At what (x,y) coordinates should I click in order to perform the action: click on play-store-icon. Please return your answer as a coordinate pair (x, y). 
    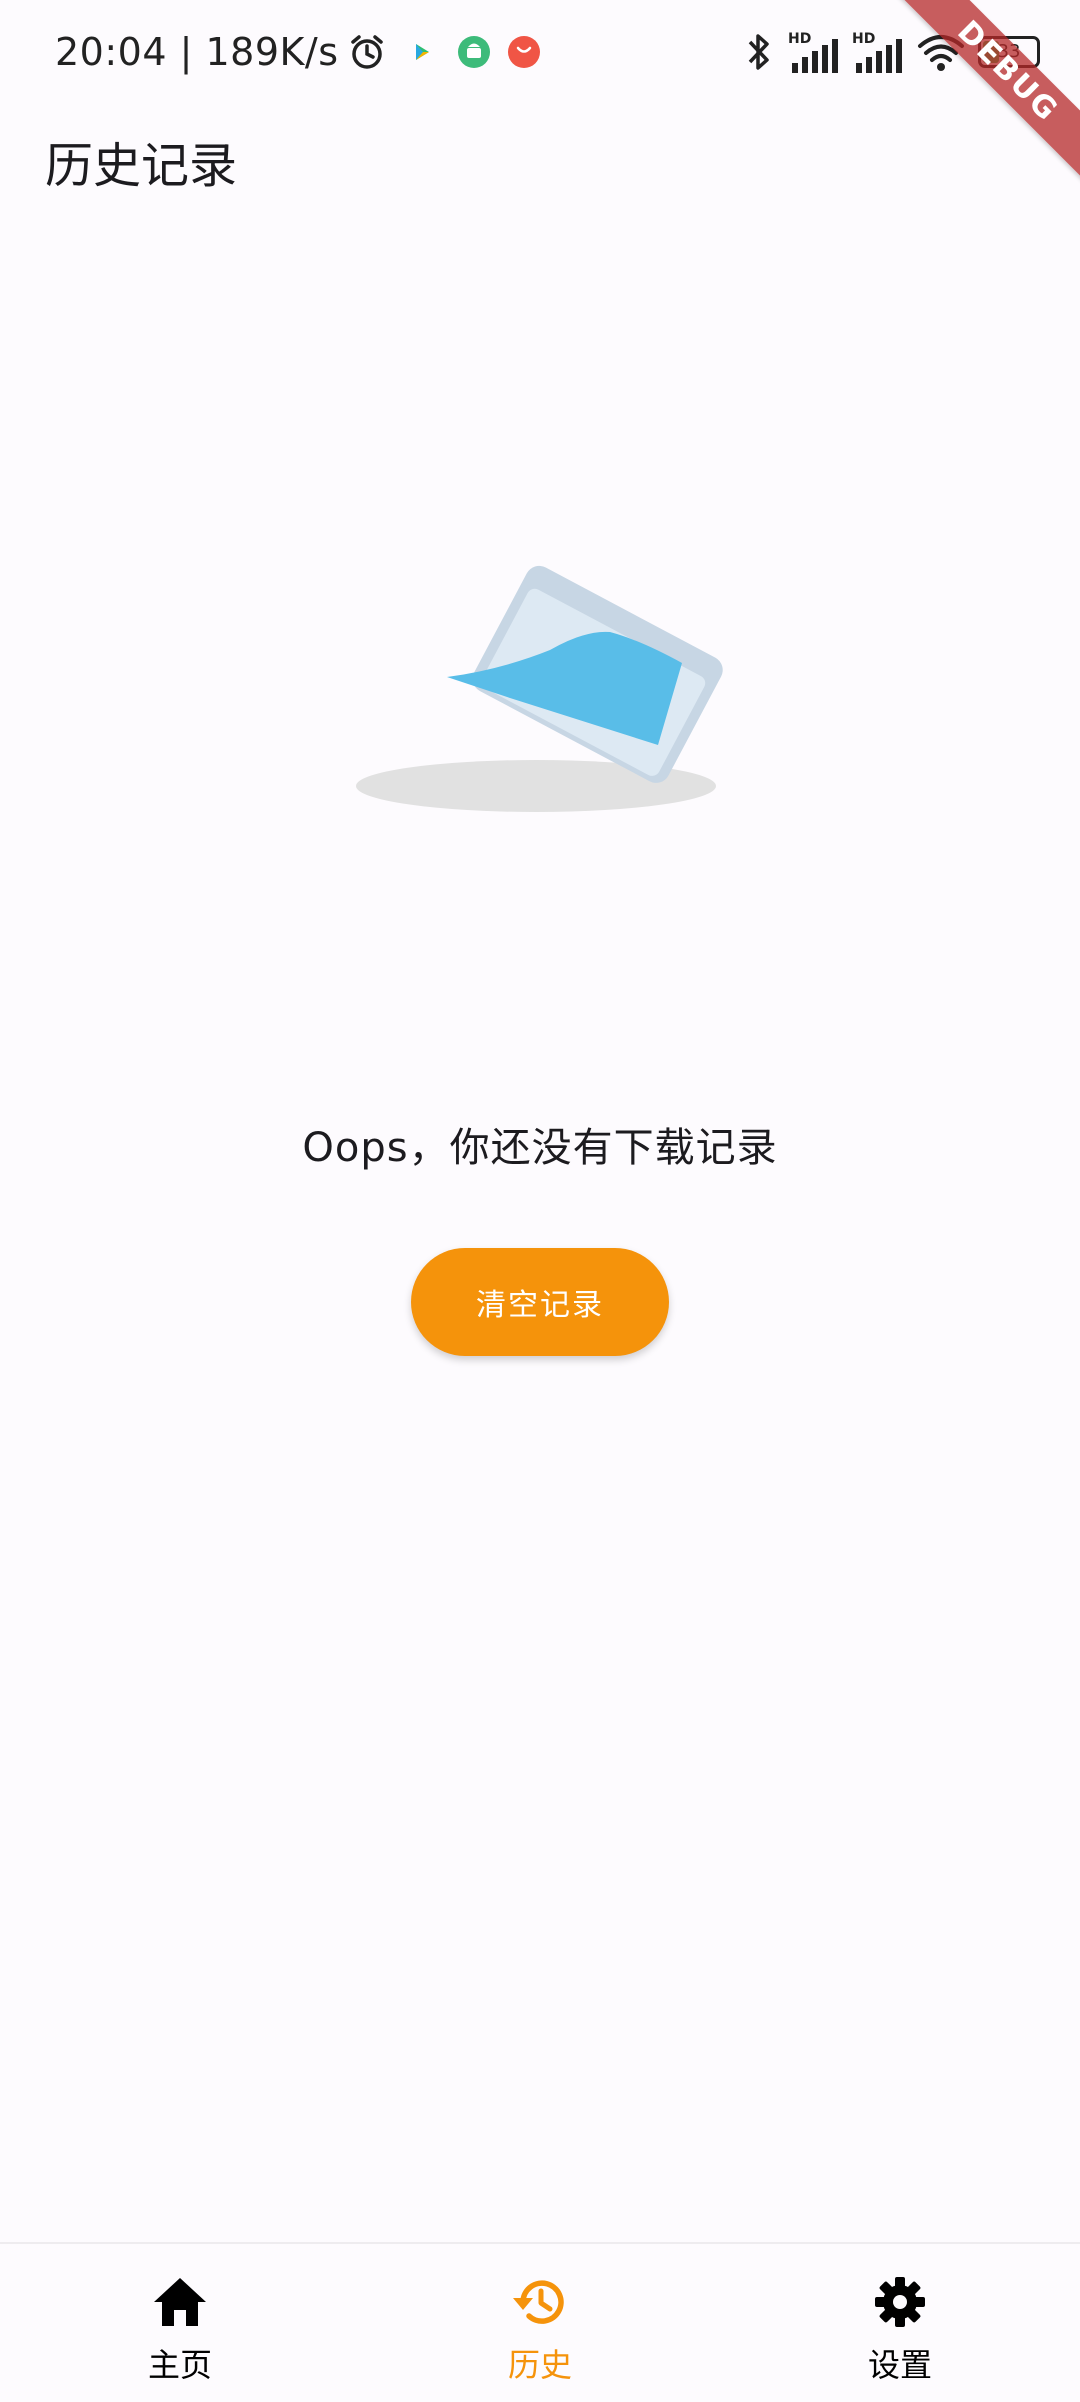
    Looking at the image, I should click on (422, 52).